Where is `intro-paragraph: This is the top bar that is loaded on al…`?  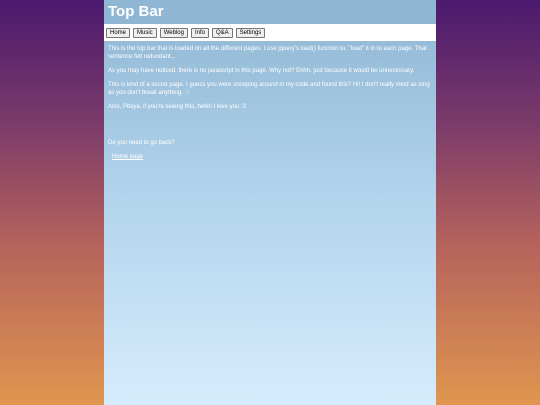
intro-paragraph: This is the top bar that is loaded on al… is located at coordinates (267, 53).